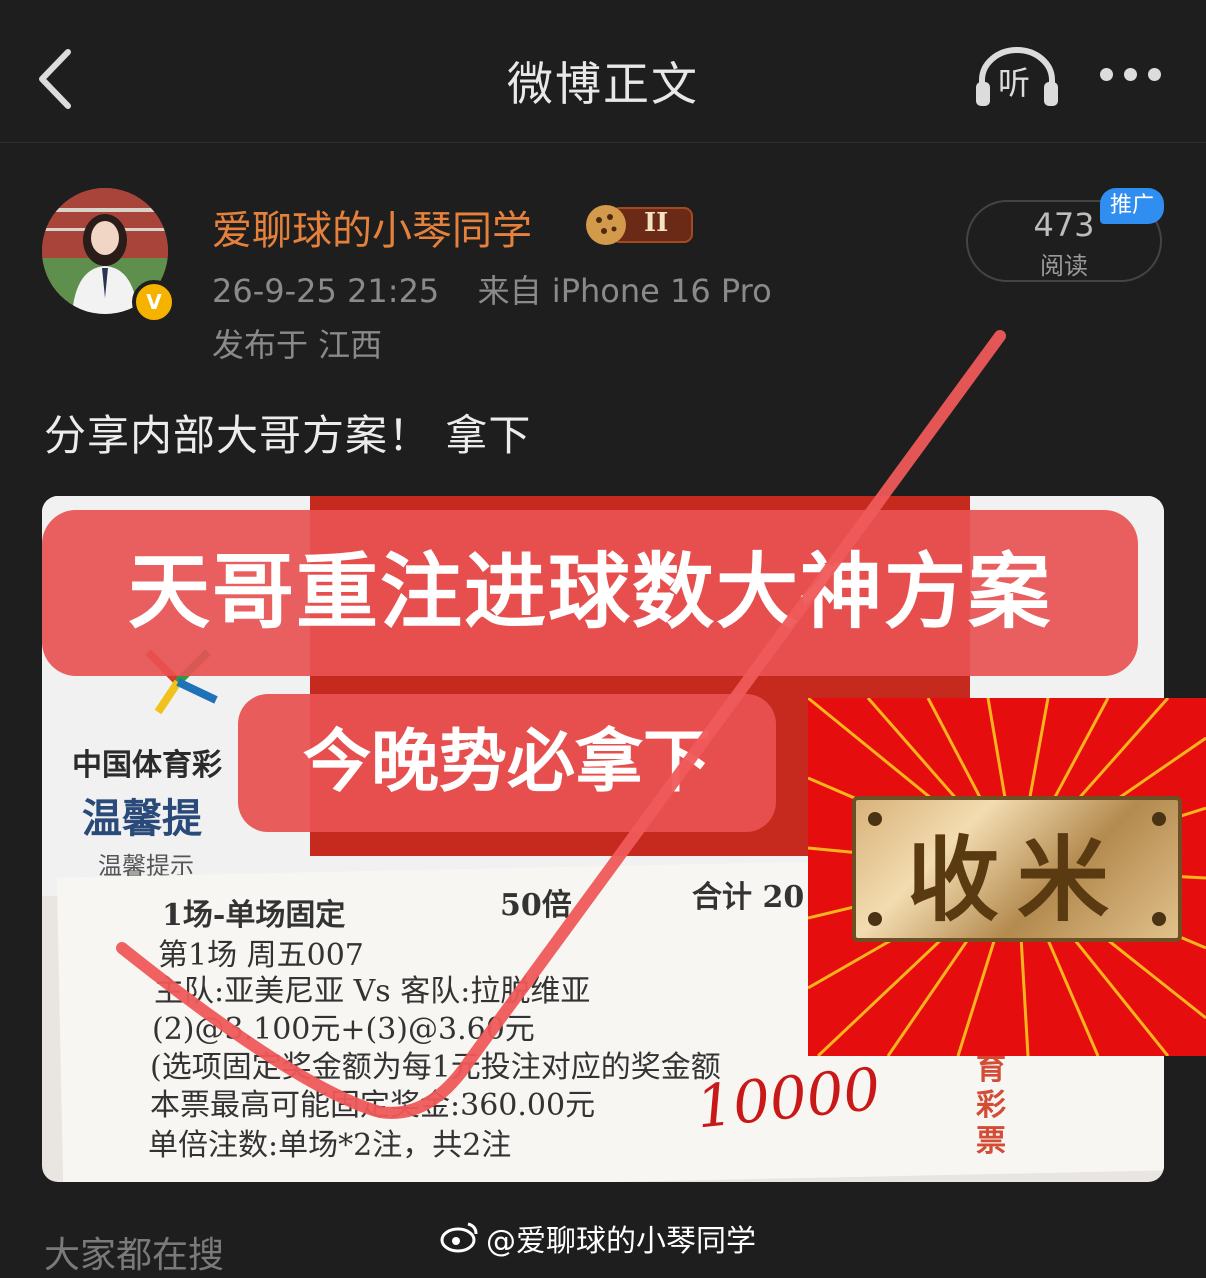 The height and width of the screenshot is (1278, 1206). I want to click on post-source: 来自 iPhone 16 Pro, so click(624, 291).